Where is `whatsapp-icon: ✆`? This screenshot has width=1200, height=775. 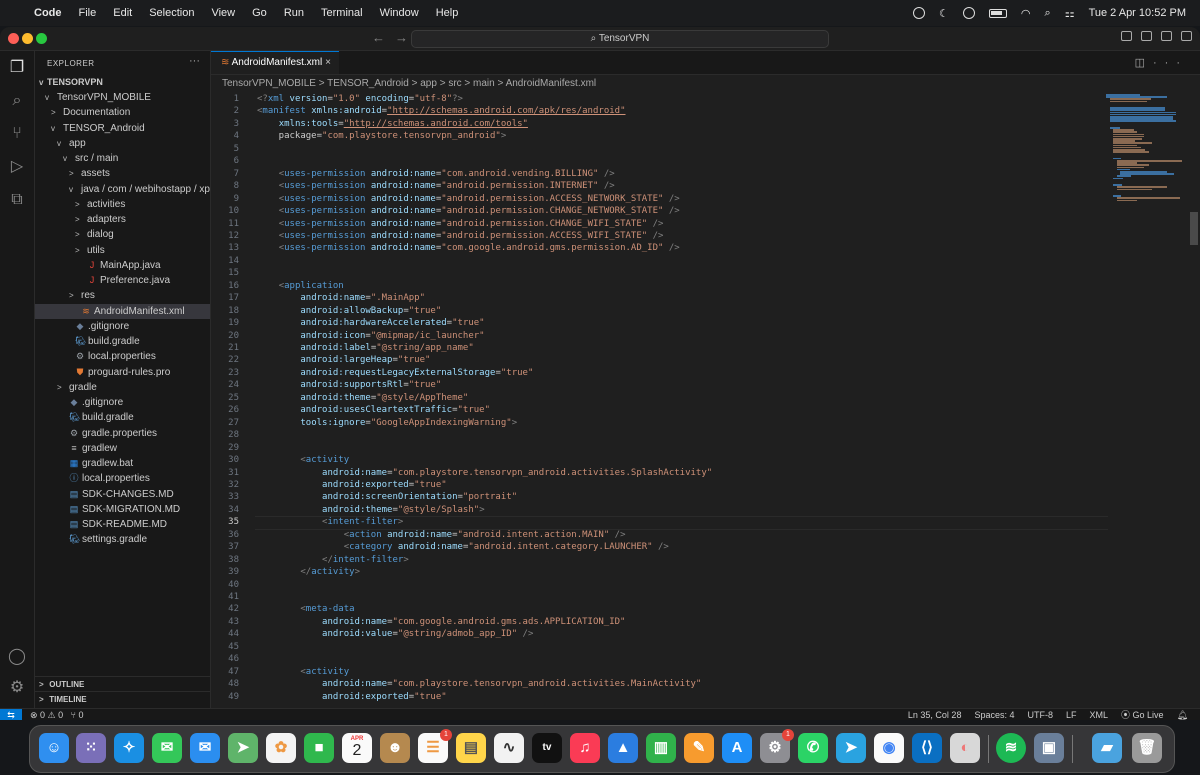
whatsapp-icon: ✆ is located at coordinates (813, 748).